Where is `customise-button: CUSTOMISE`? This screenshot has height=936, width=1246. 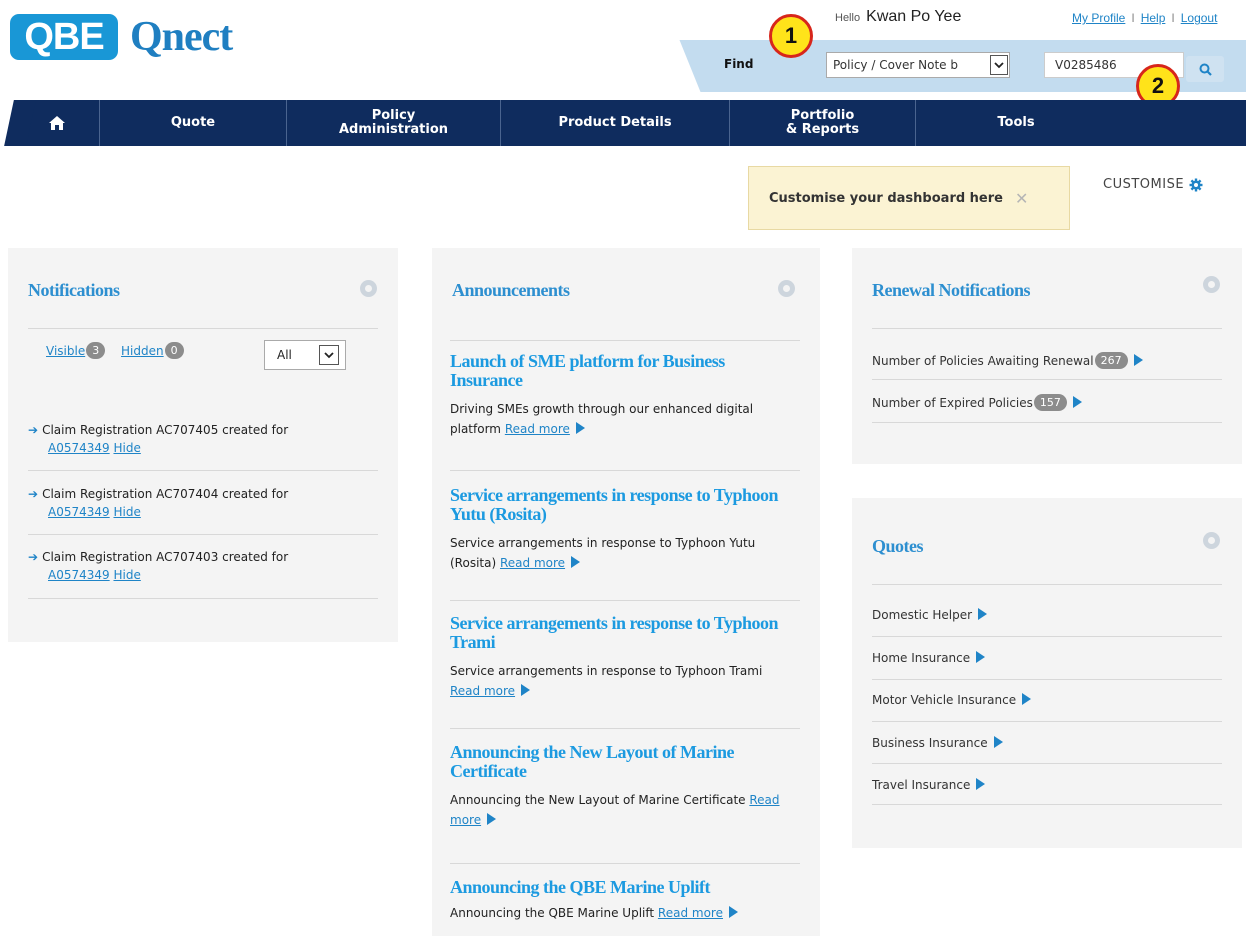 customise-button: CUSTOMISE is located at coordinates (1153, 184).